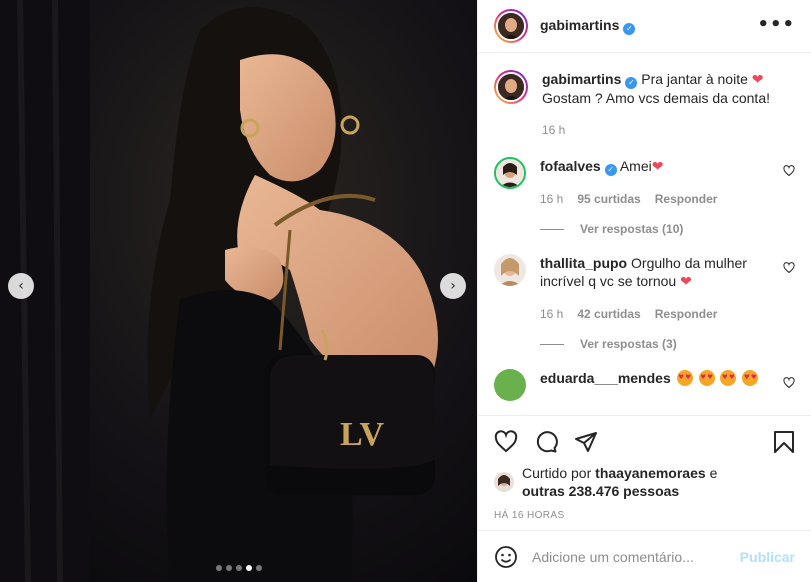  Describe the element at coordinates (644, 26) in the screenshot. I see `post-header: gabimartins ✓ •••` at that location.